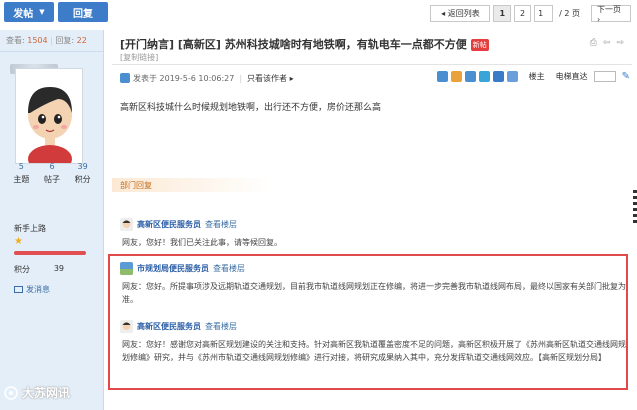 This screenshot has width=637, height=410. Describe the element at coordinates (38, 289) in the screenshot. I see `send-message-label: 发消息` at that location.